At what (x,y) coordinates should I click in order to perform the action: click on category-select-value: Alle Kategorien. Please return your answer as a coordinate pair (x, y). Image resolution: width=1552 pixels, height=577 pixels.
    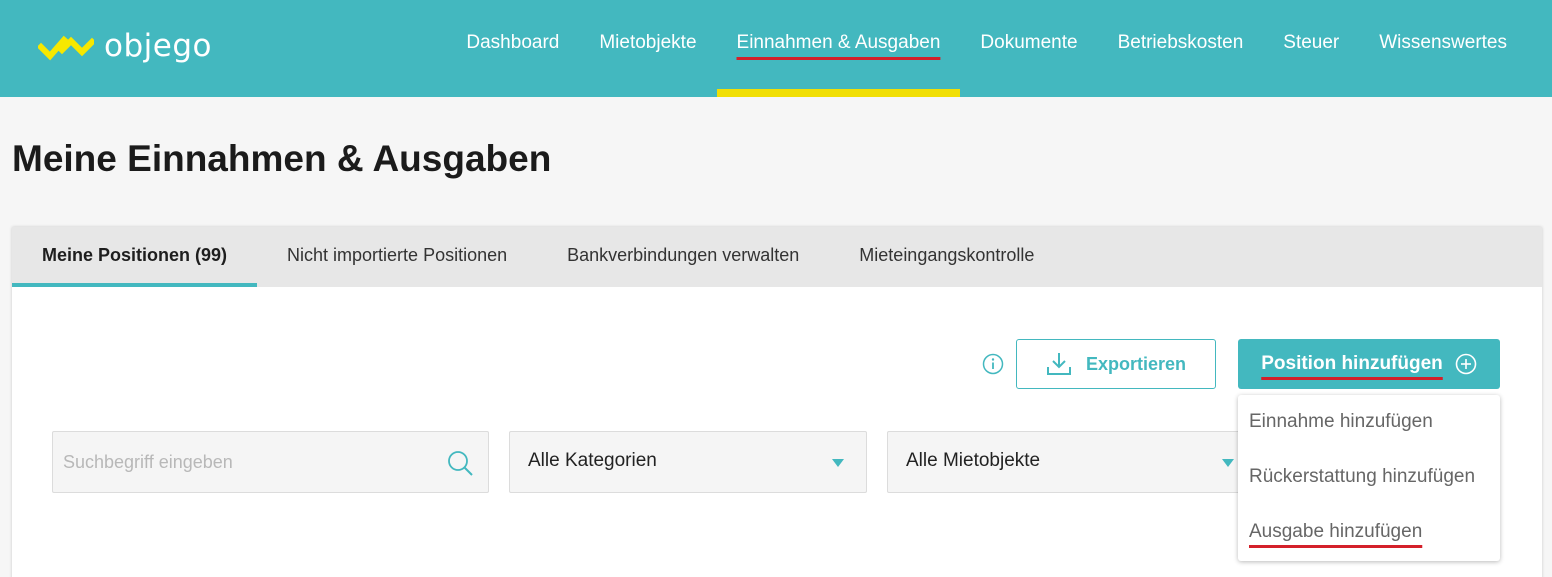
    Looking at the image, I should click on (592, 460).